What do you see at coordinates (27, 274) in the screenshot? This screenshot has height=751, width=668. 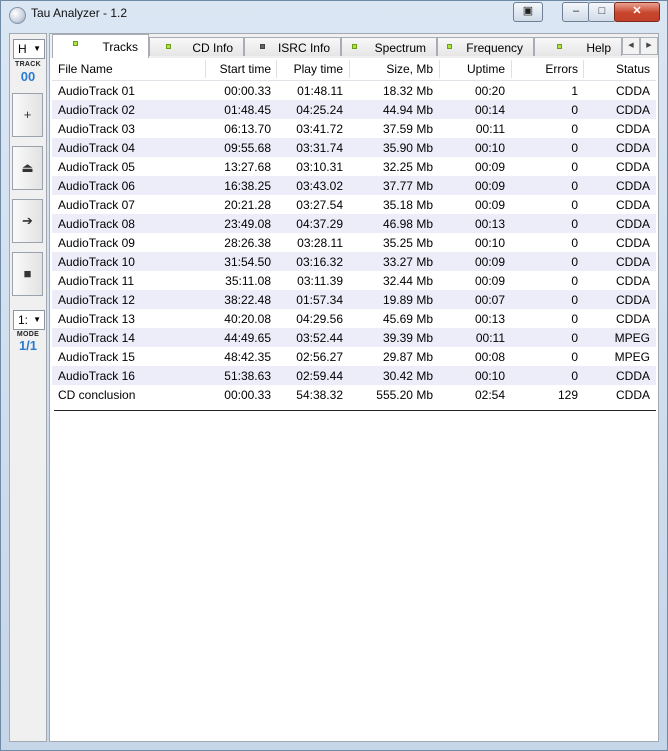 I see `stop-button: ■` at bounding box center [27, 274].